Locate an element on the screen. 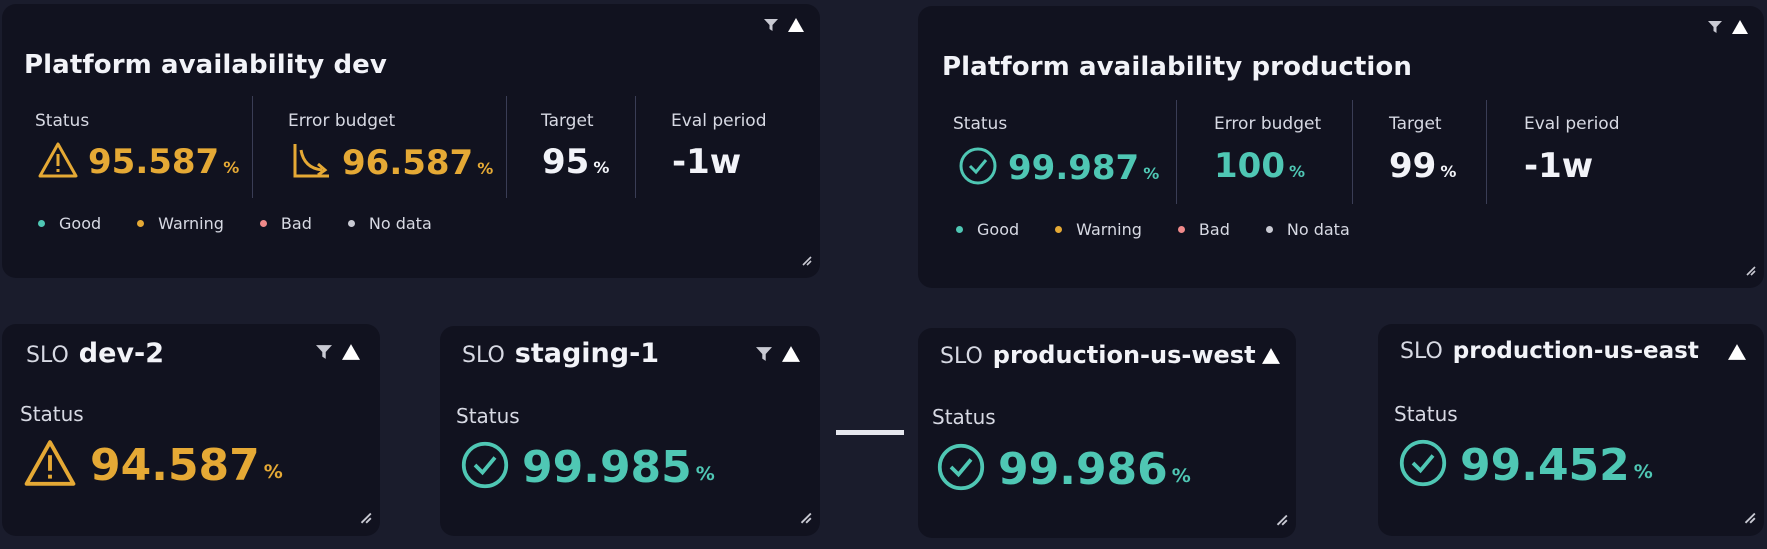 Image resolution: width=1767 pixels, height=549 pixels. status-number: 99.985 is located at coordinates (607, 467).